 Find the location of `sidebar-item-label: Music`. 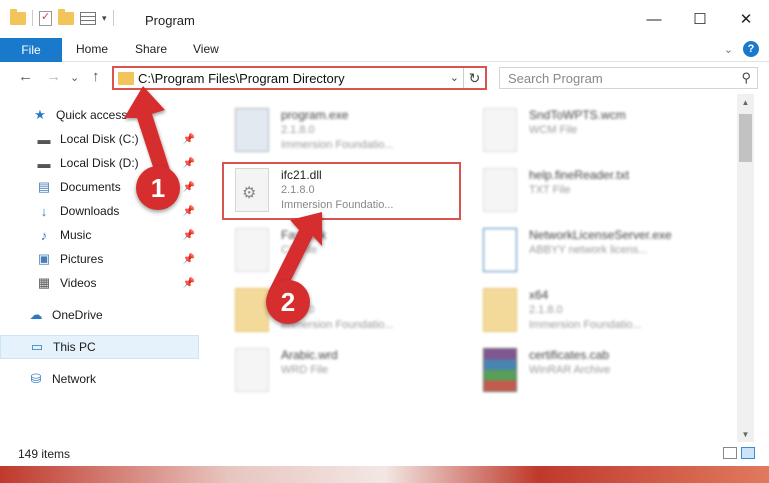

sidebar-item-label: Music is located at coordinates (76, 235).